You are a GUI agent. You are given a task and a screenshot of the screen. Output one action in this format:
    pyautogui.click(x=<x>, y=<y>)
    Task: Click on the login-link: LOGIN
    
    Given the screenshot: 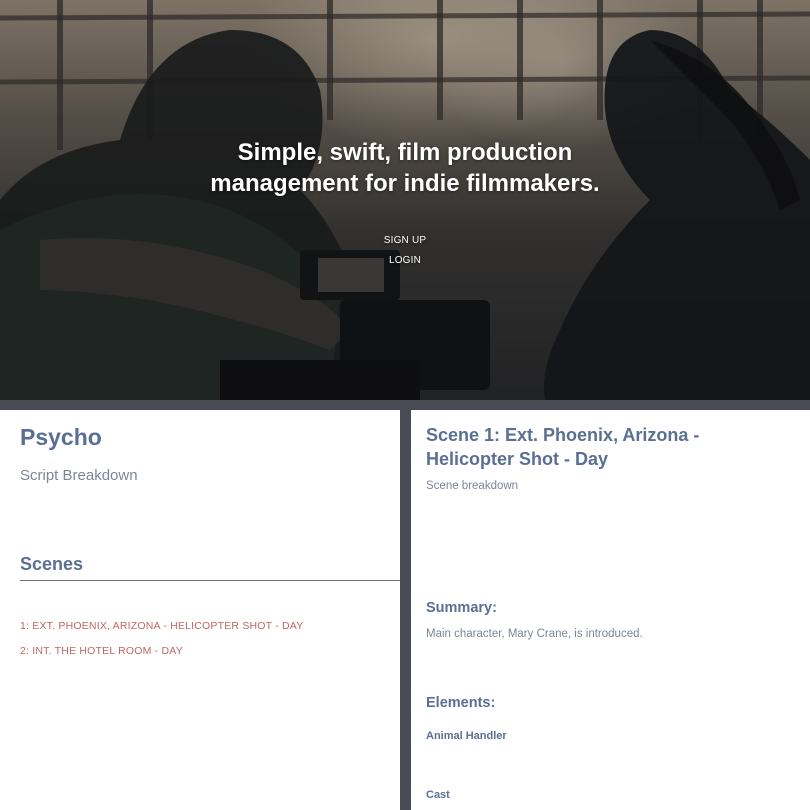 What is the action you would take?
    pyautogui.click(x=405, y=260)
    